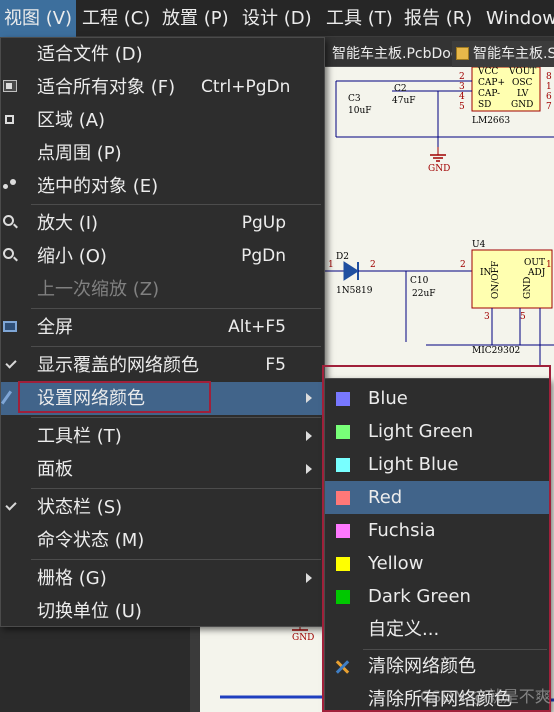 This screenshot has height=712, width=554. Describe the element at coordinates (522, 72) in the screenshot. I see `u-pin-vout: VOUT` at that location.